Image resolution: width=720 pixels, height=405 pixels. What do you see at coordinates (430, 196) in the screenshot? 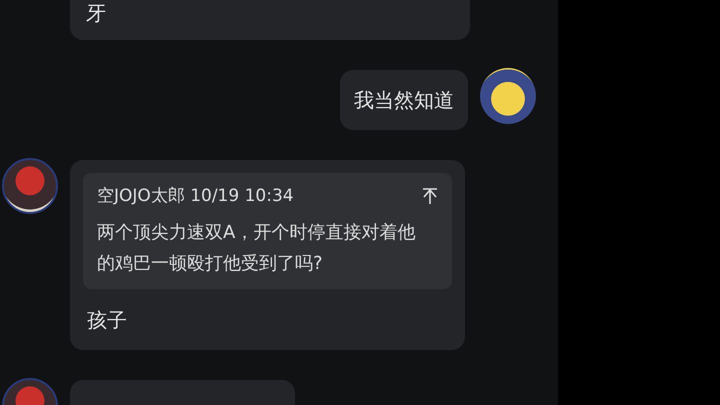
I see `scroll-top-icon` at bounding box center [430, 196].